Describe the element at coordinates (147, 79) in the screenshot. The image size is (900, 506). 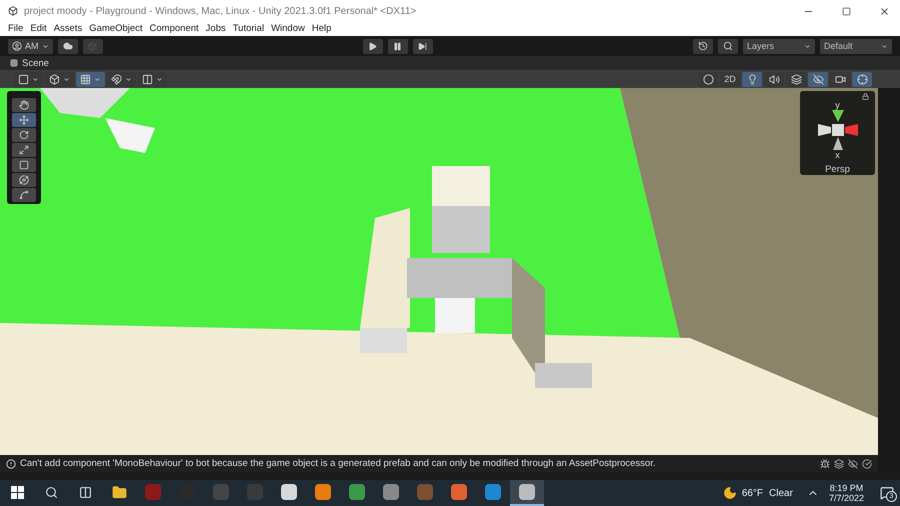
I see `columns-icon` at that location.